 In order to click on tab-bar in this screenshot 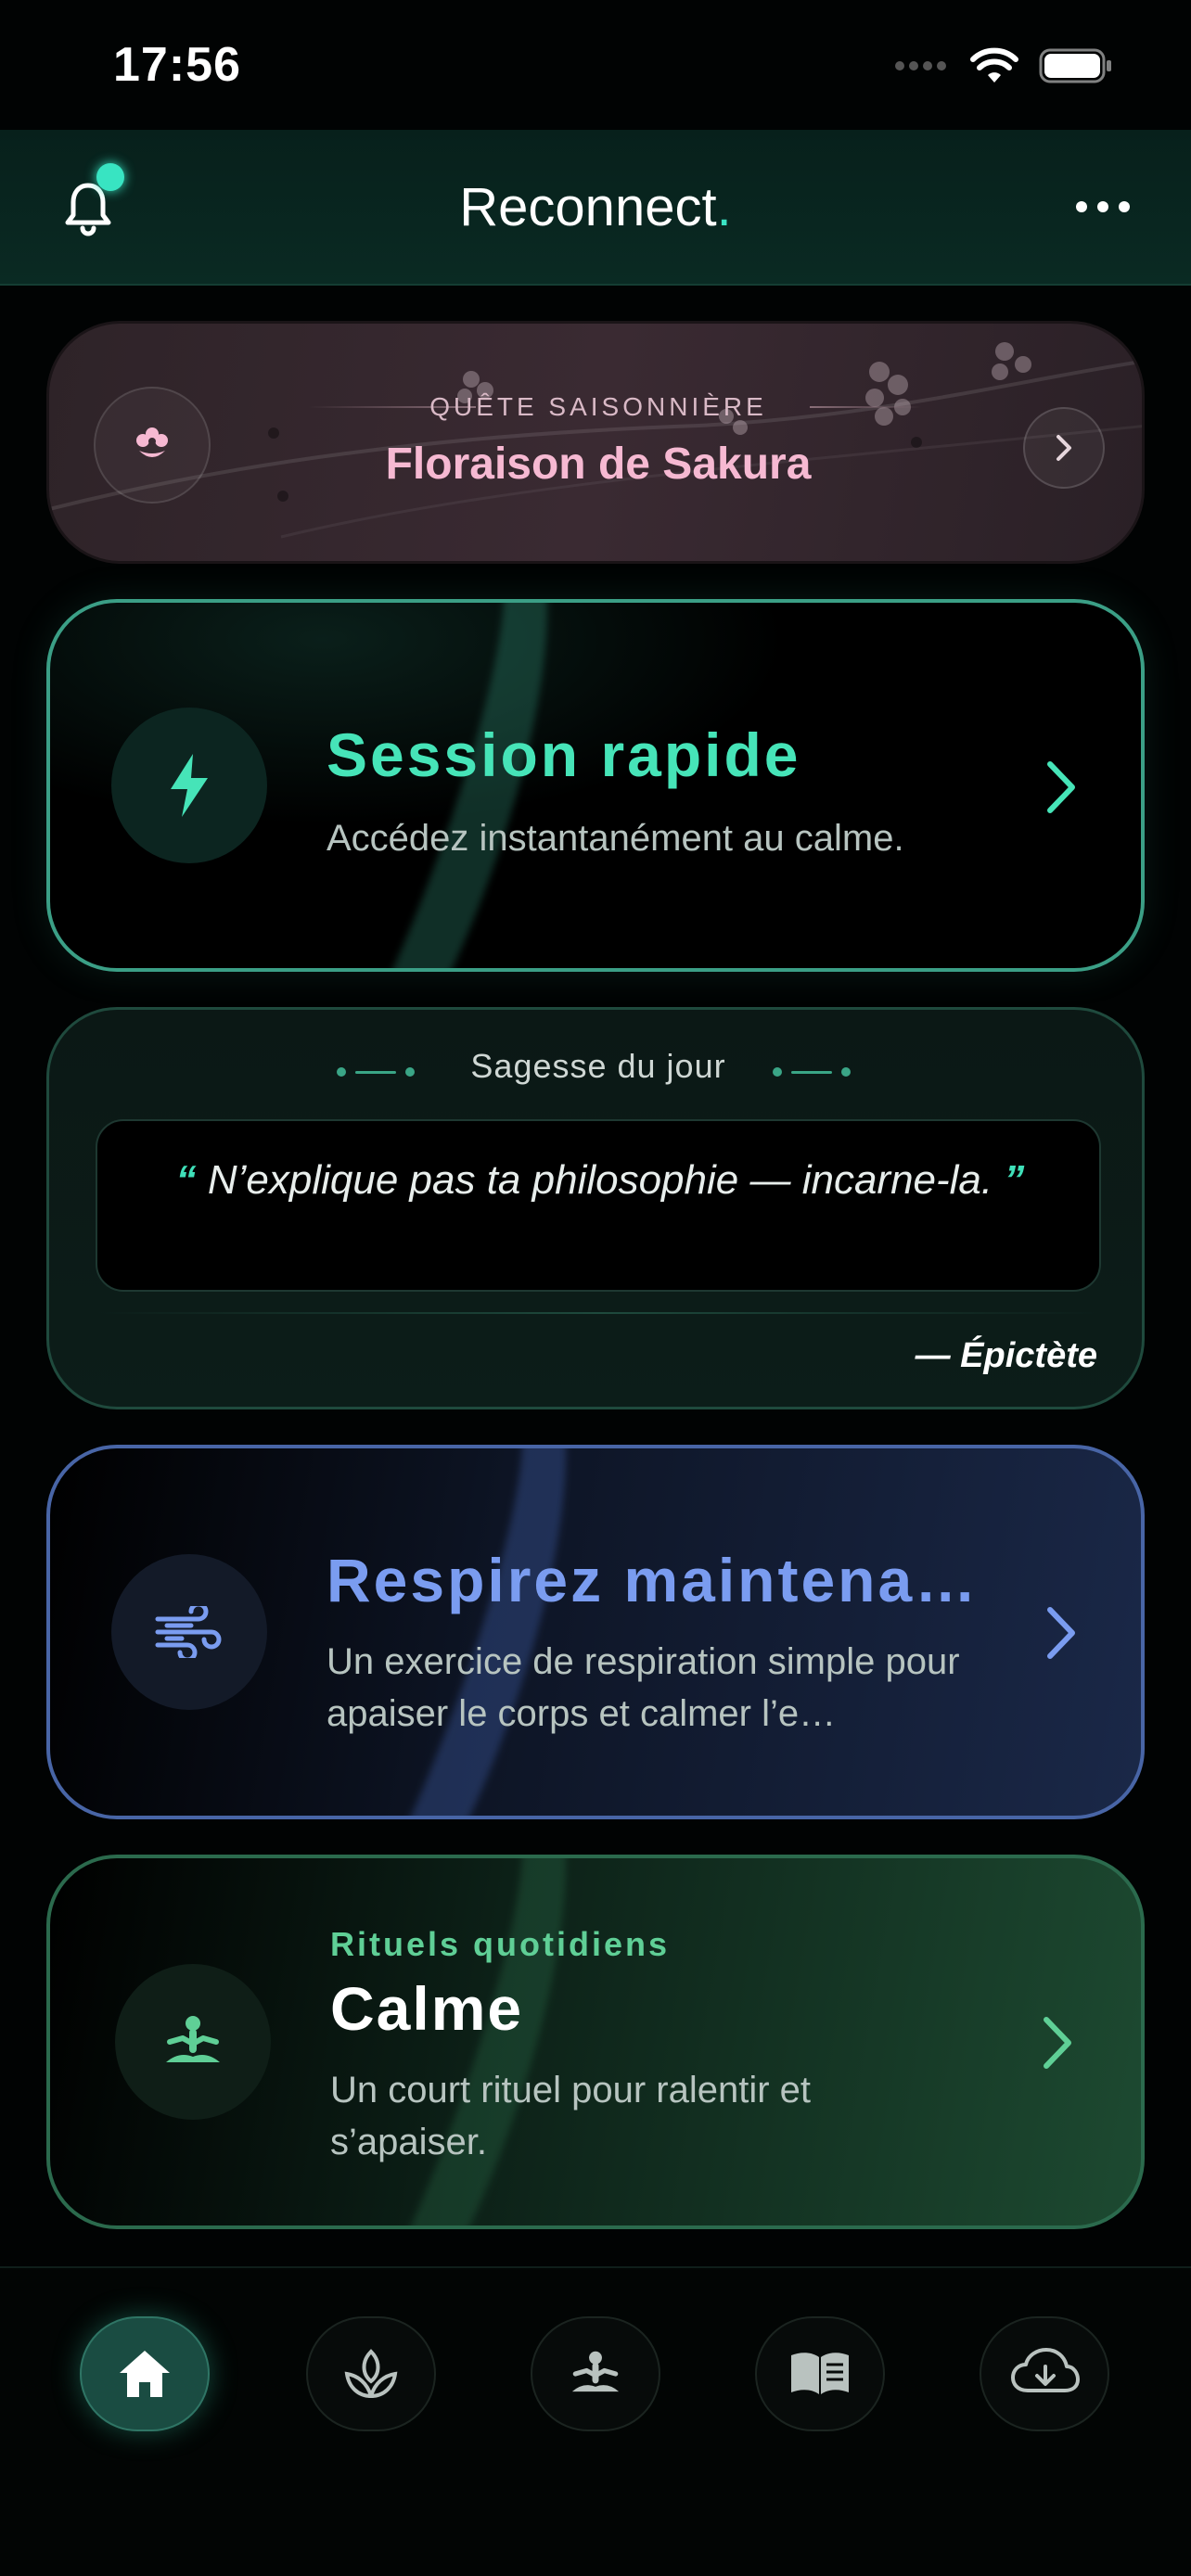, I will do `click(595, 2421)`.